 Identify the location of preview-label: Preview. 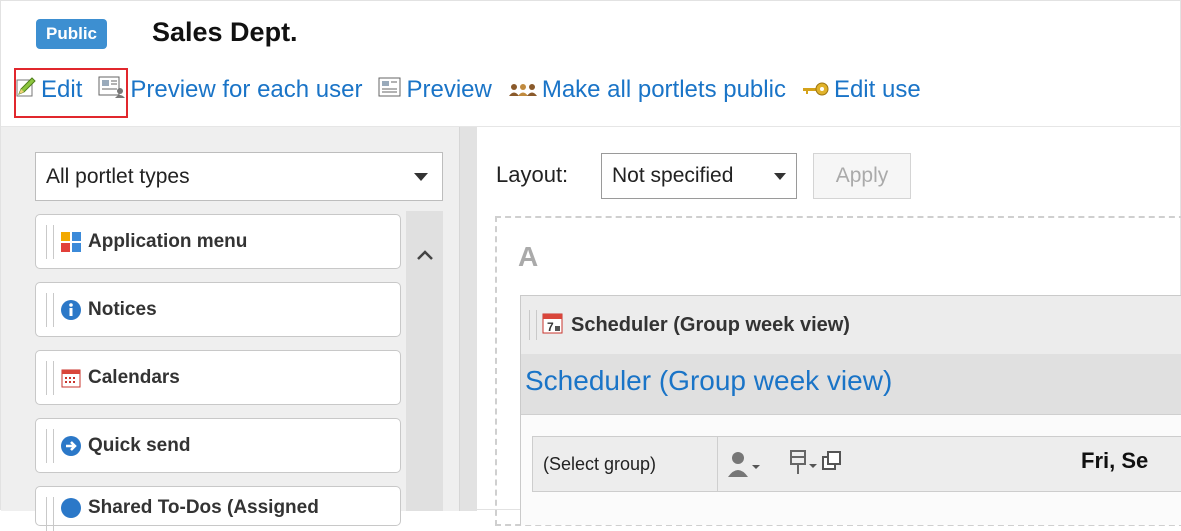
(449, 89).